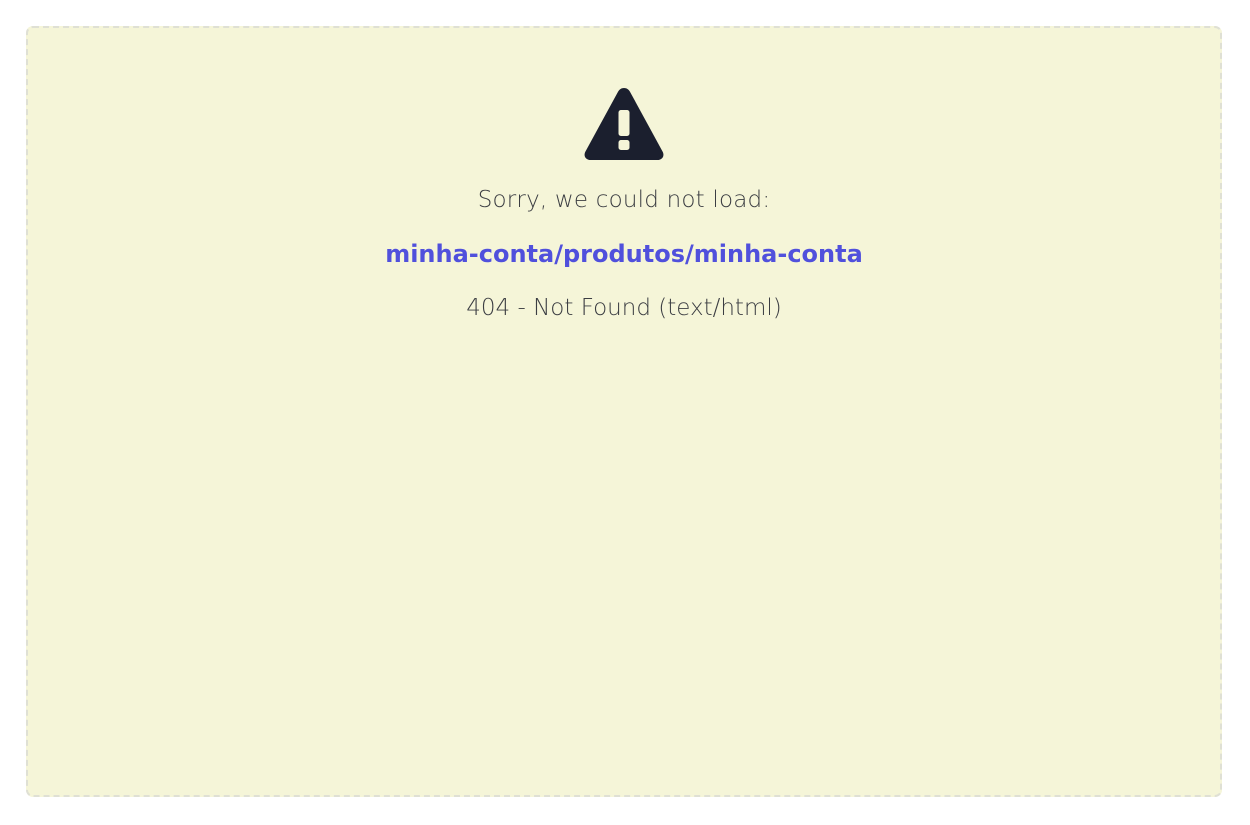 Image resolution: width=1250 pixels, height=825 pixels. Describe the element at coordinates (624, 254) in the screenshot. I see `failed-path-link: minha-conta/produtos/minha-conta` at that location.